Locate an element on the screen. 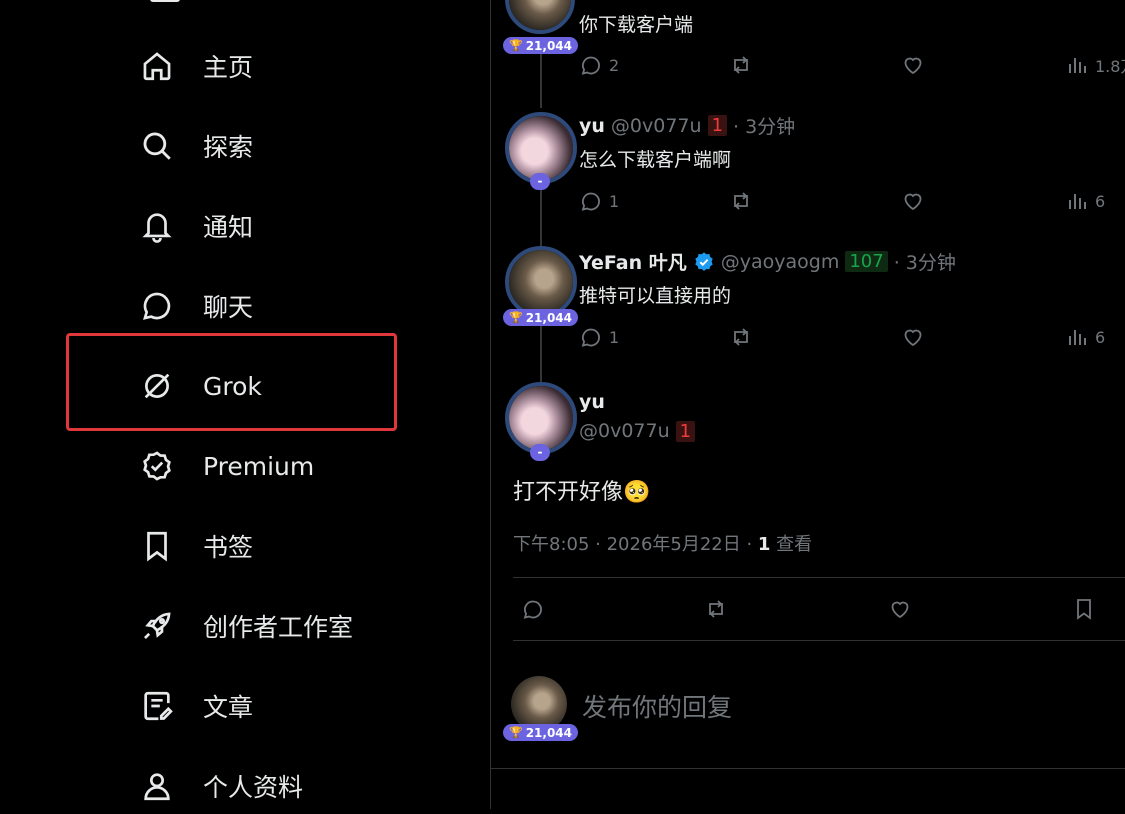 The image size is (1125, 814). reply-button: 2 is located at coordinates (599, 65).